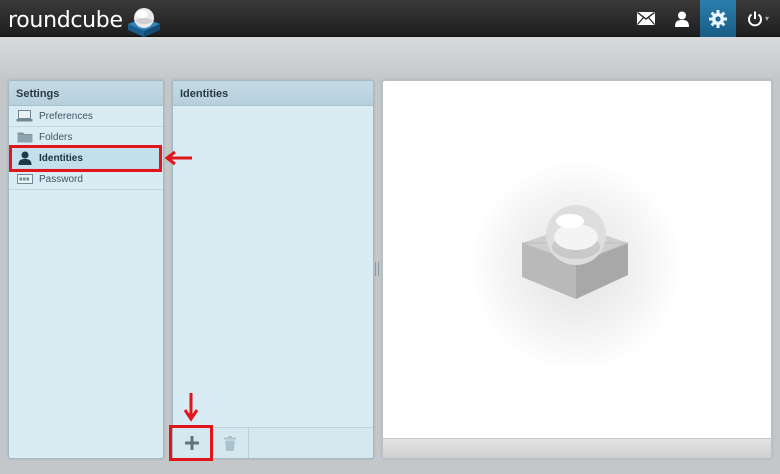 This screenshot has width=780, height=474. Describe the element at coordinates (273, 93) in the screenshot. I see `identities-panel-title: Identities` at that location.